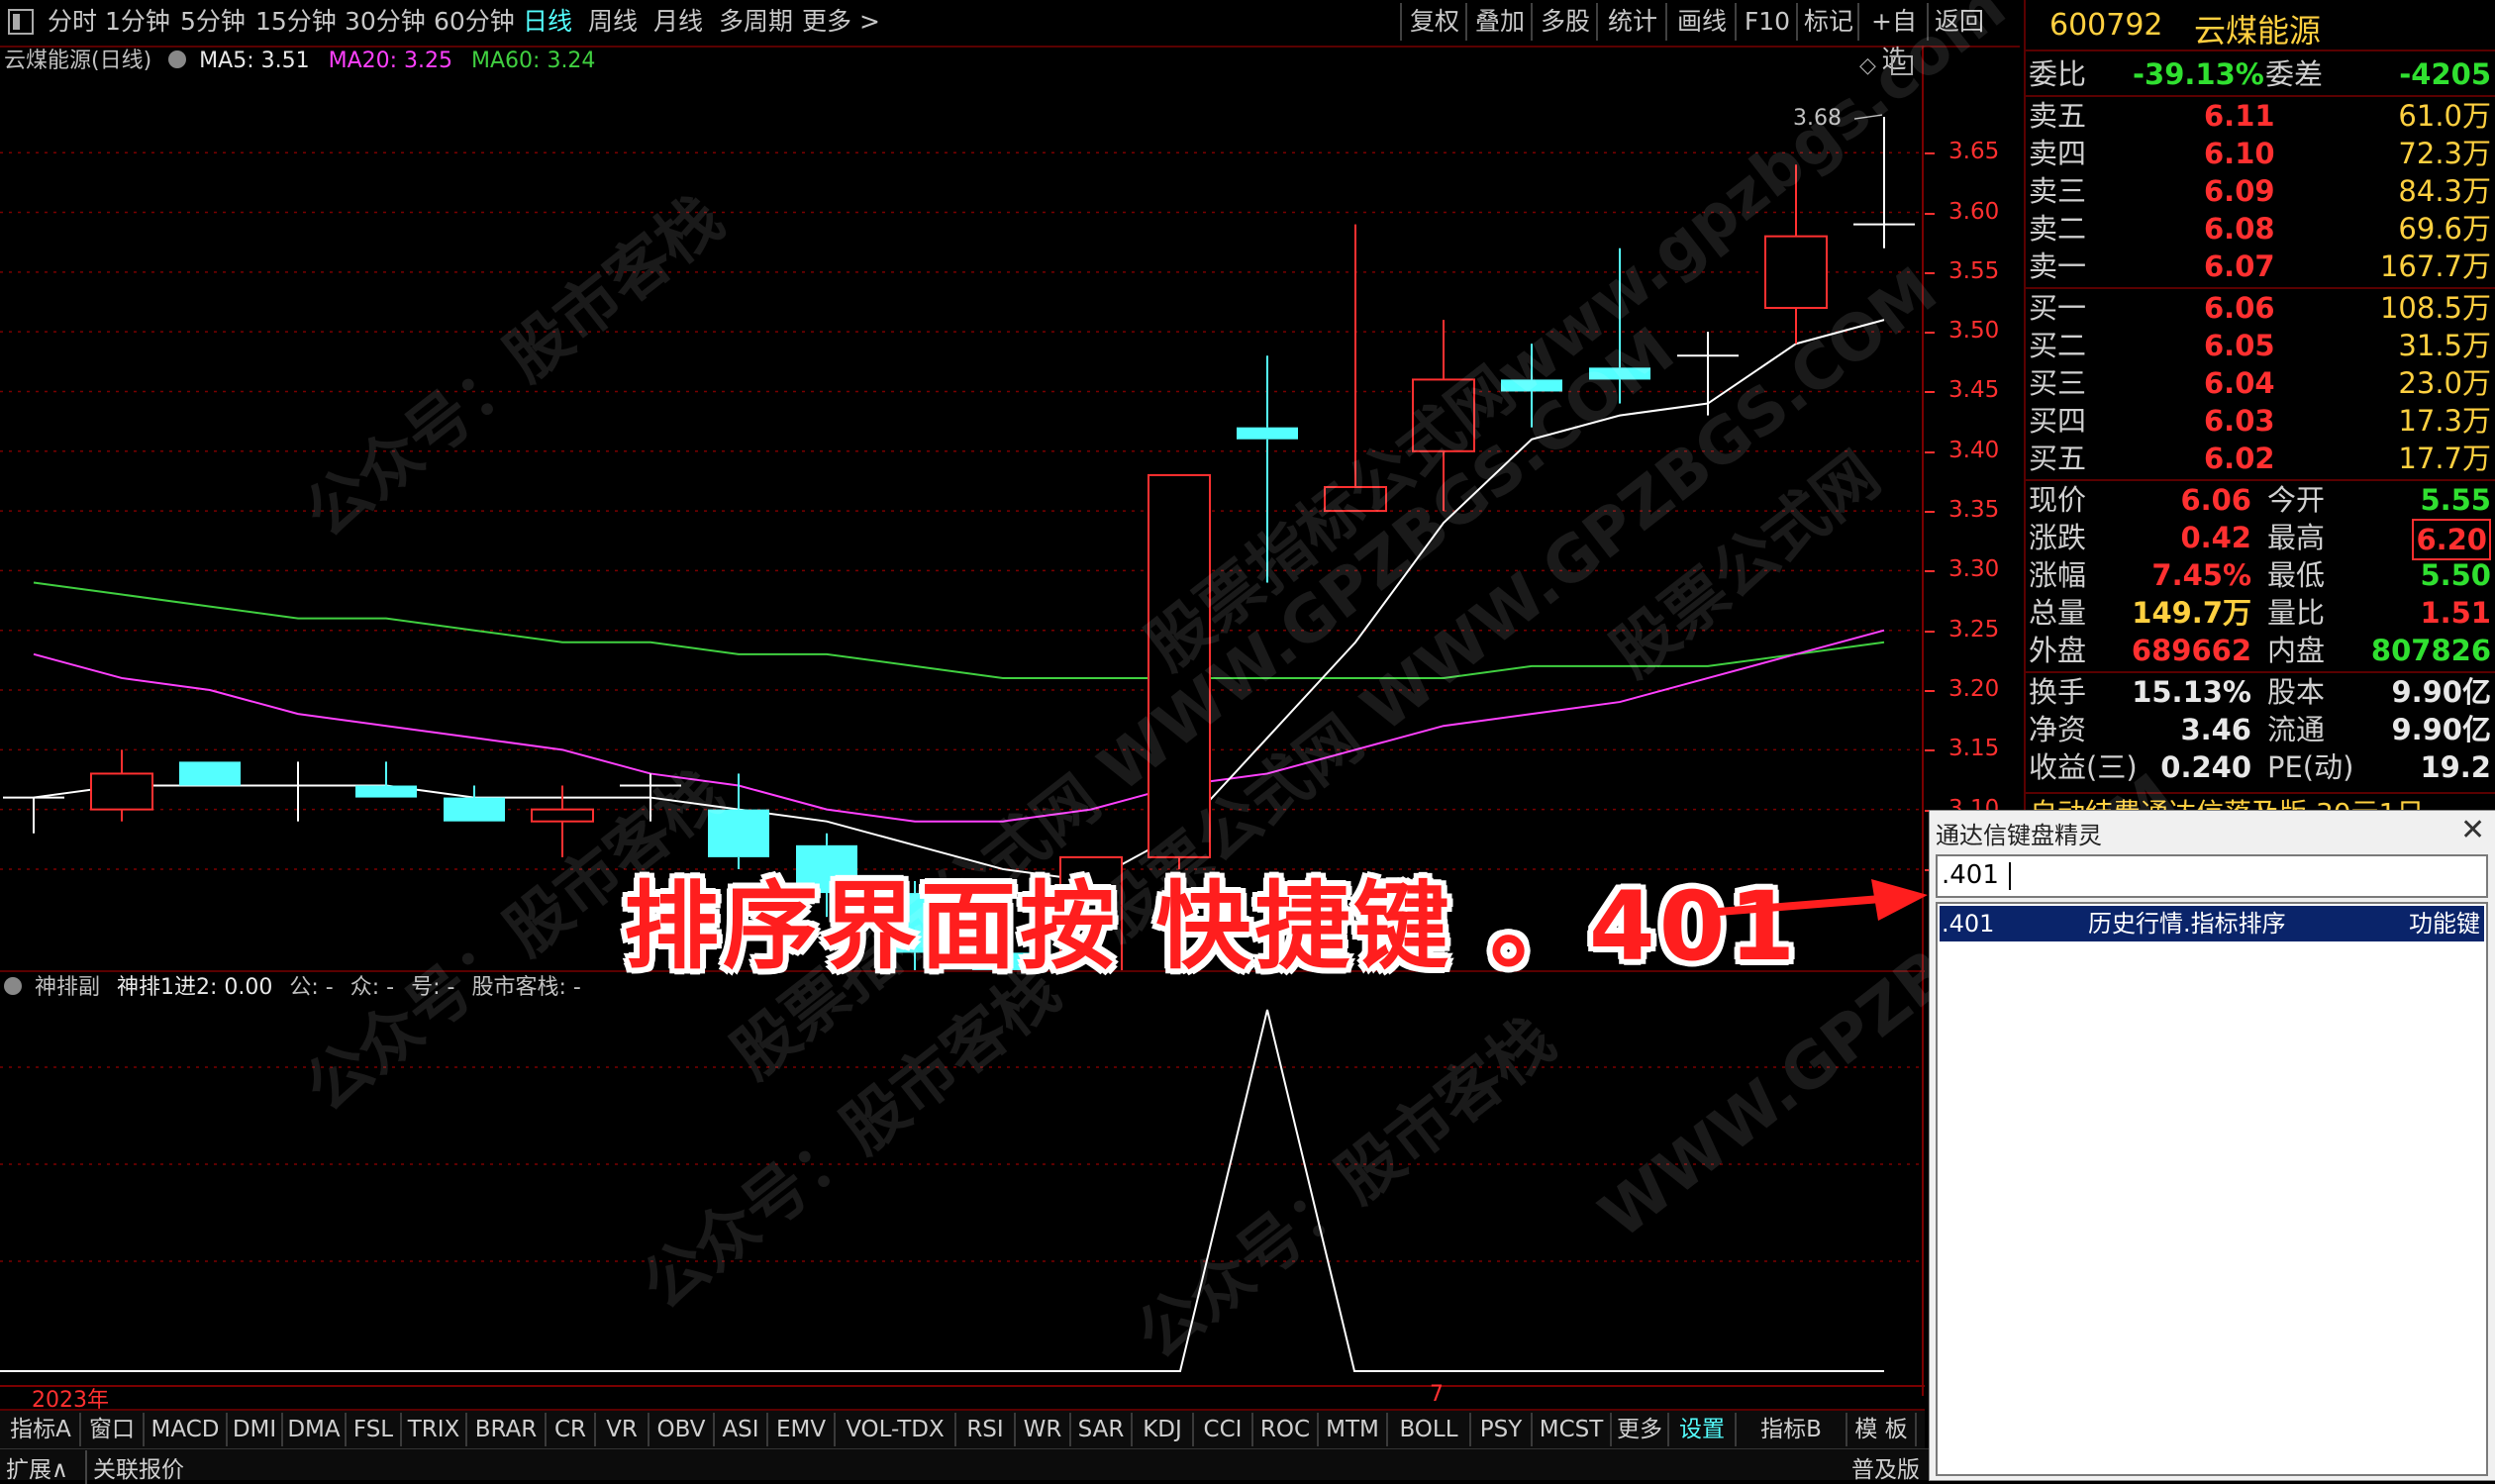 This screenshot has width=2495, height=1484. What do you see at coordinates (2215, 729) in the screenshot?
I see `stats2-value-1: 3.46` at bounding box center [2215, 729].